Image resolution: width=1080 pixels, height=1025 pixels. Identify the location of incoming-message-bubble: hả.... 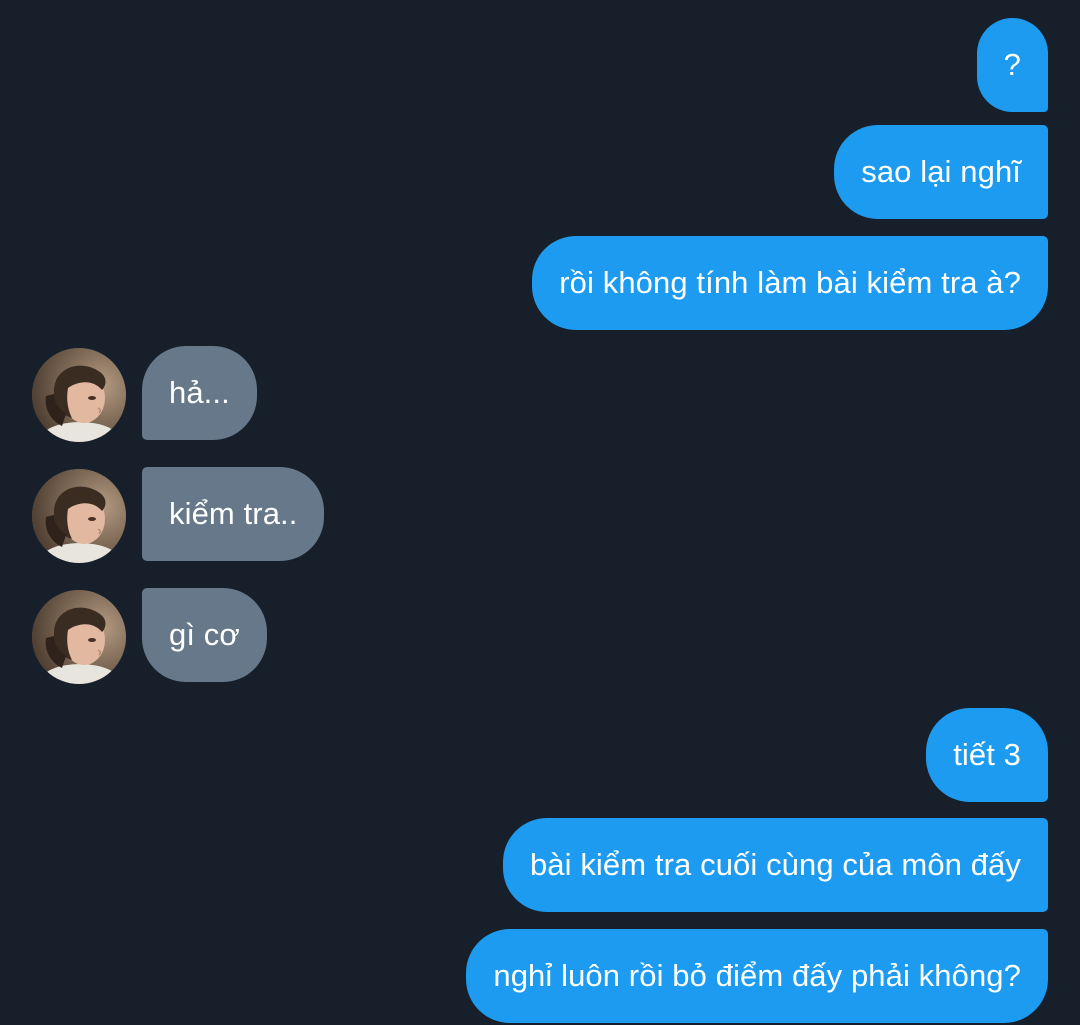
(199, 393).